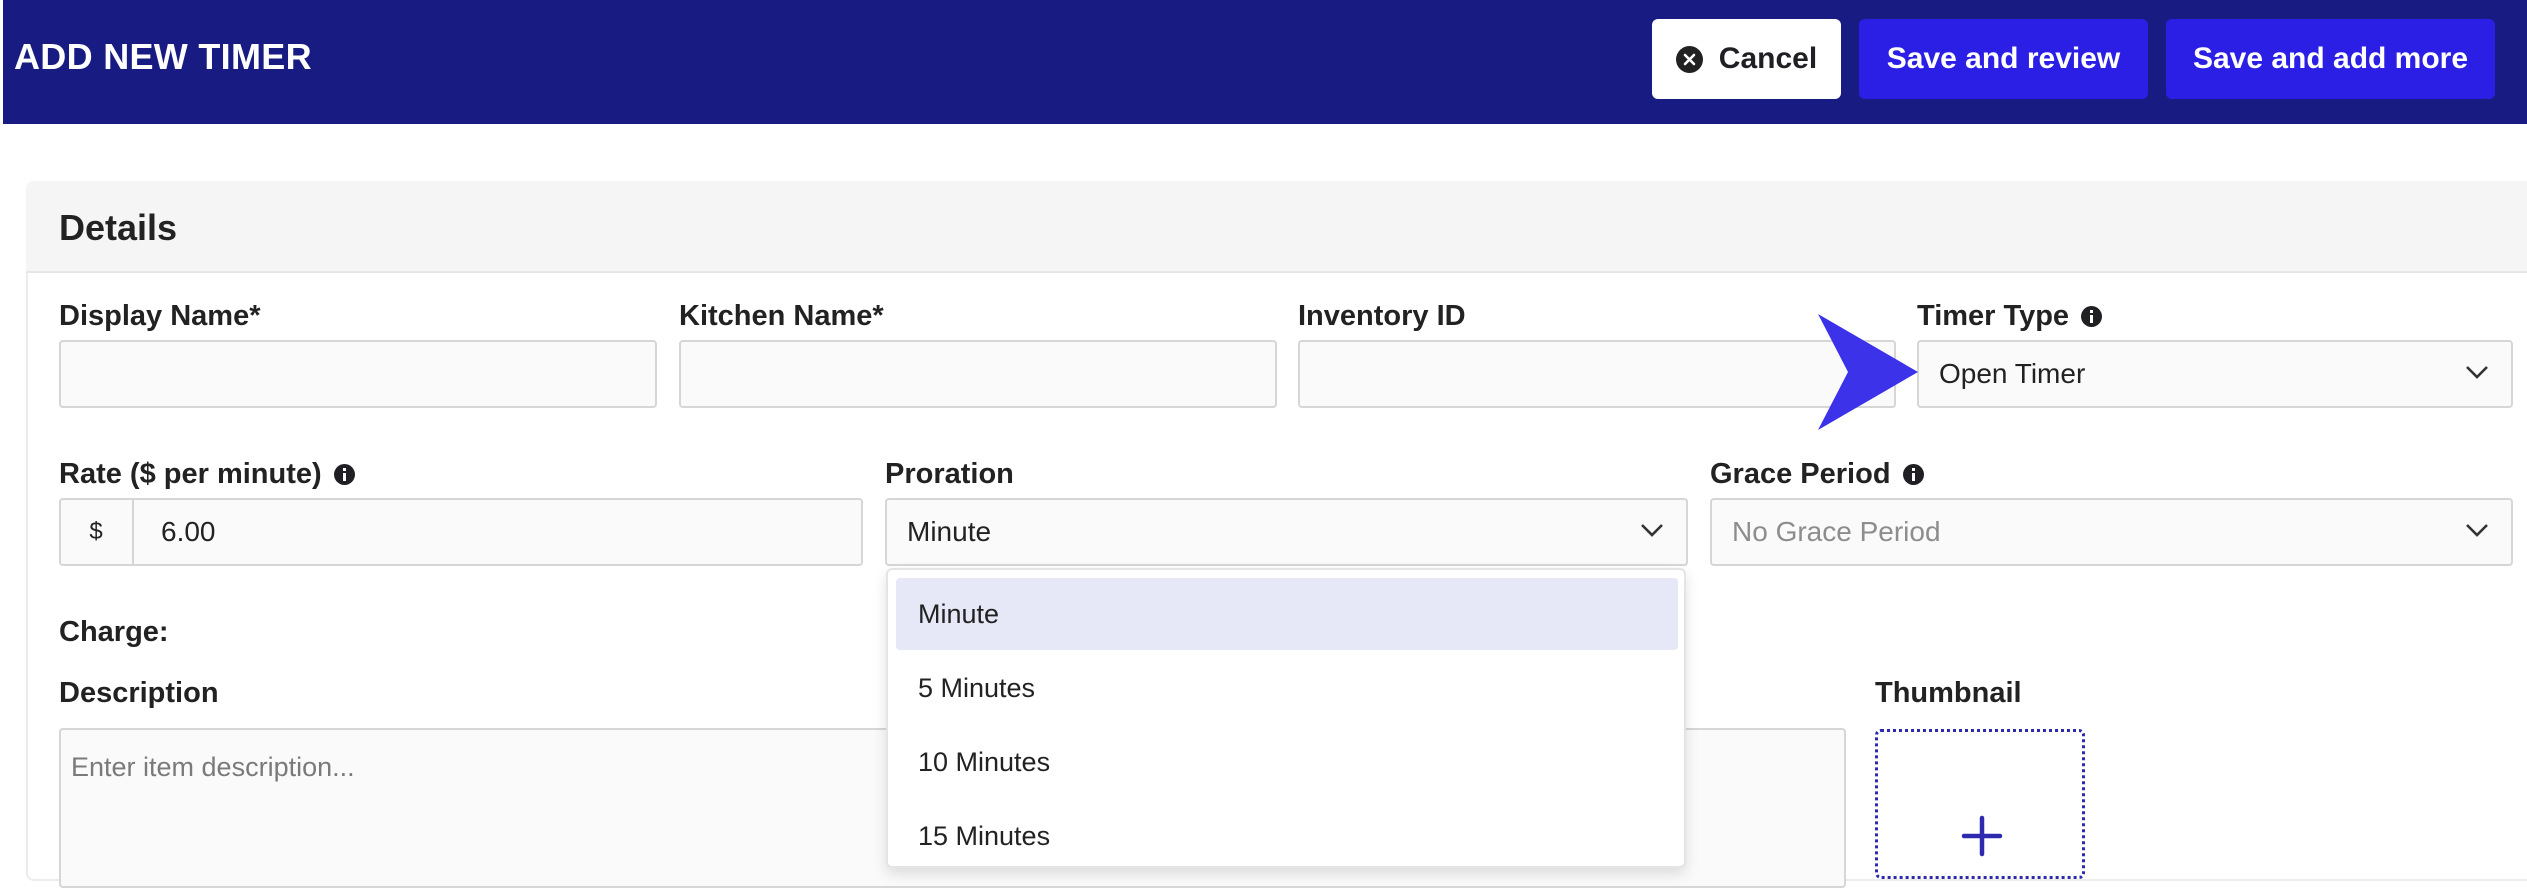 The width and height of the screenshot is (2527, 888). Describe the element at coordinates (2003, 59) in the screenshot. I see `save-and-review-button: Save and review` at that location.